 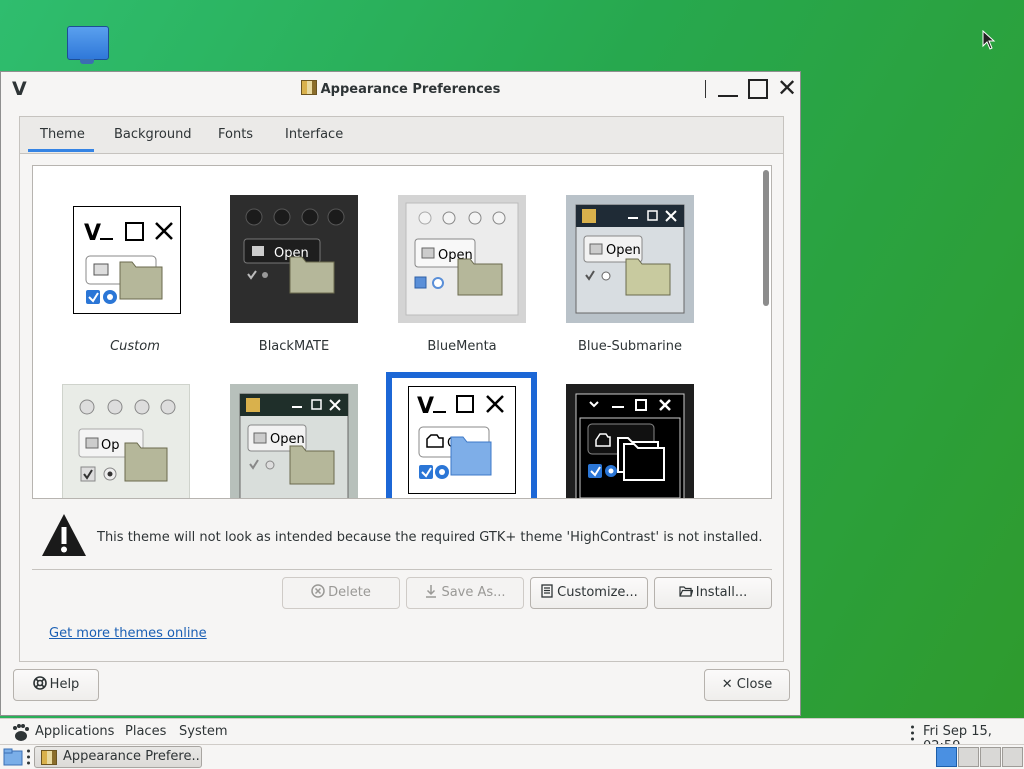 What do you see at coordinates (87, 46) in the screenshot?
I see `computer-desktop-icon` at bounding box center [87, 46].